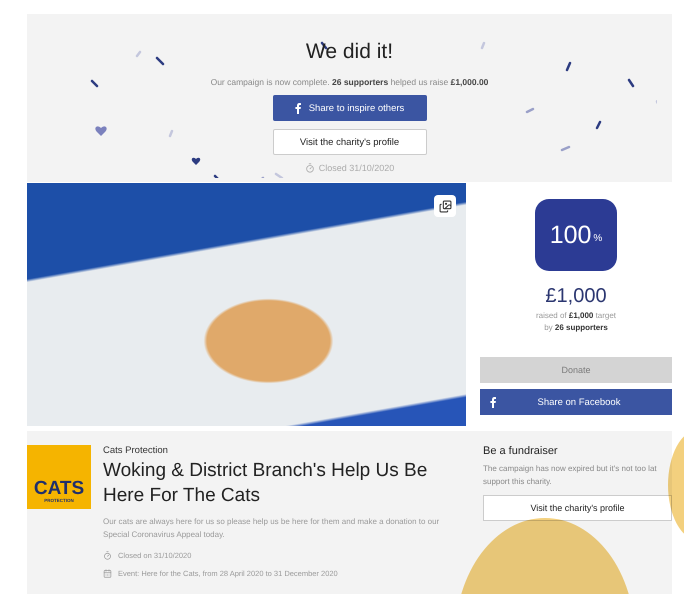 Image resolution: width=684 pixels, height=594 pixels. Describe the element at coordinates (521, 451) in the screenshot. I see `fundraiser-title: Be a fundraiser` at that location.